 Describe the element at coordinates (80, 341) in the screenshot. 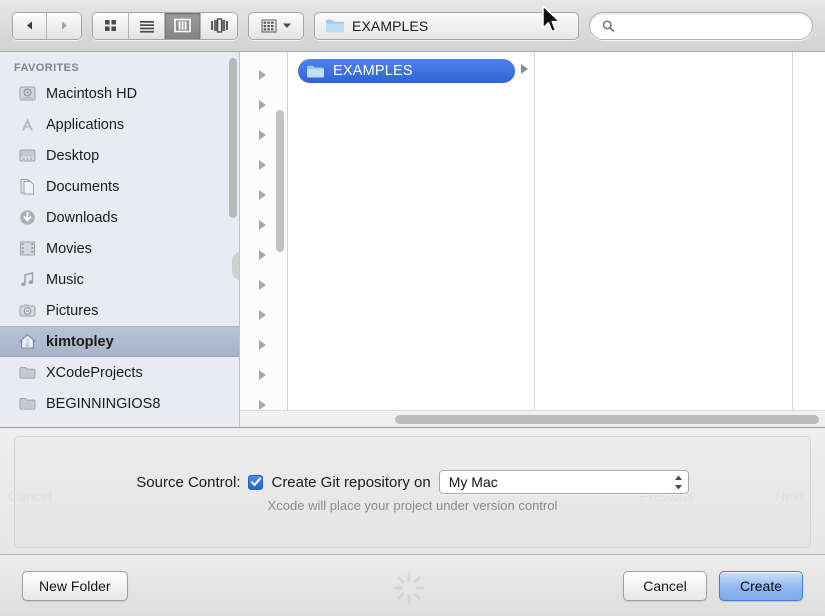

I see `sidebar-item-label: kimtopley` at that location.